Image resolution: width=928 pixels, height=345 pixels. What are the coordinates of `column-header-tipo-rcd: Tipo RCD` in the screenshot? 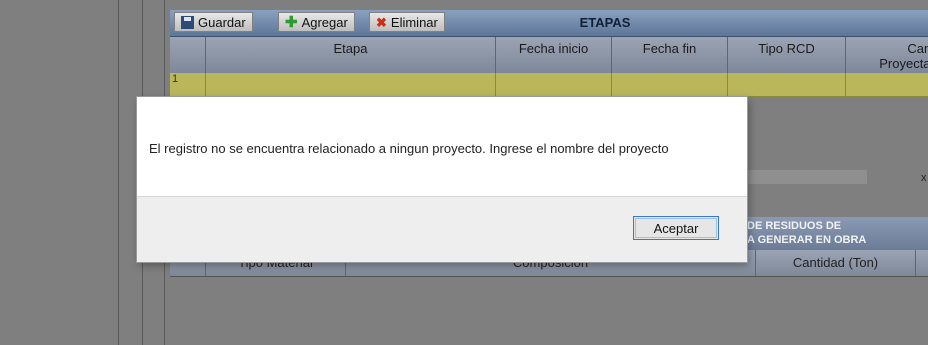 It's located at (787, 55).